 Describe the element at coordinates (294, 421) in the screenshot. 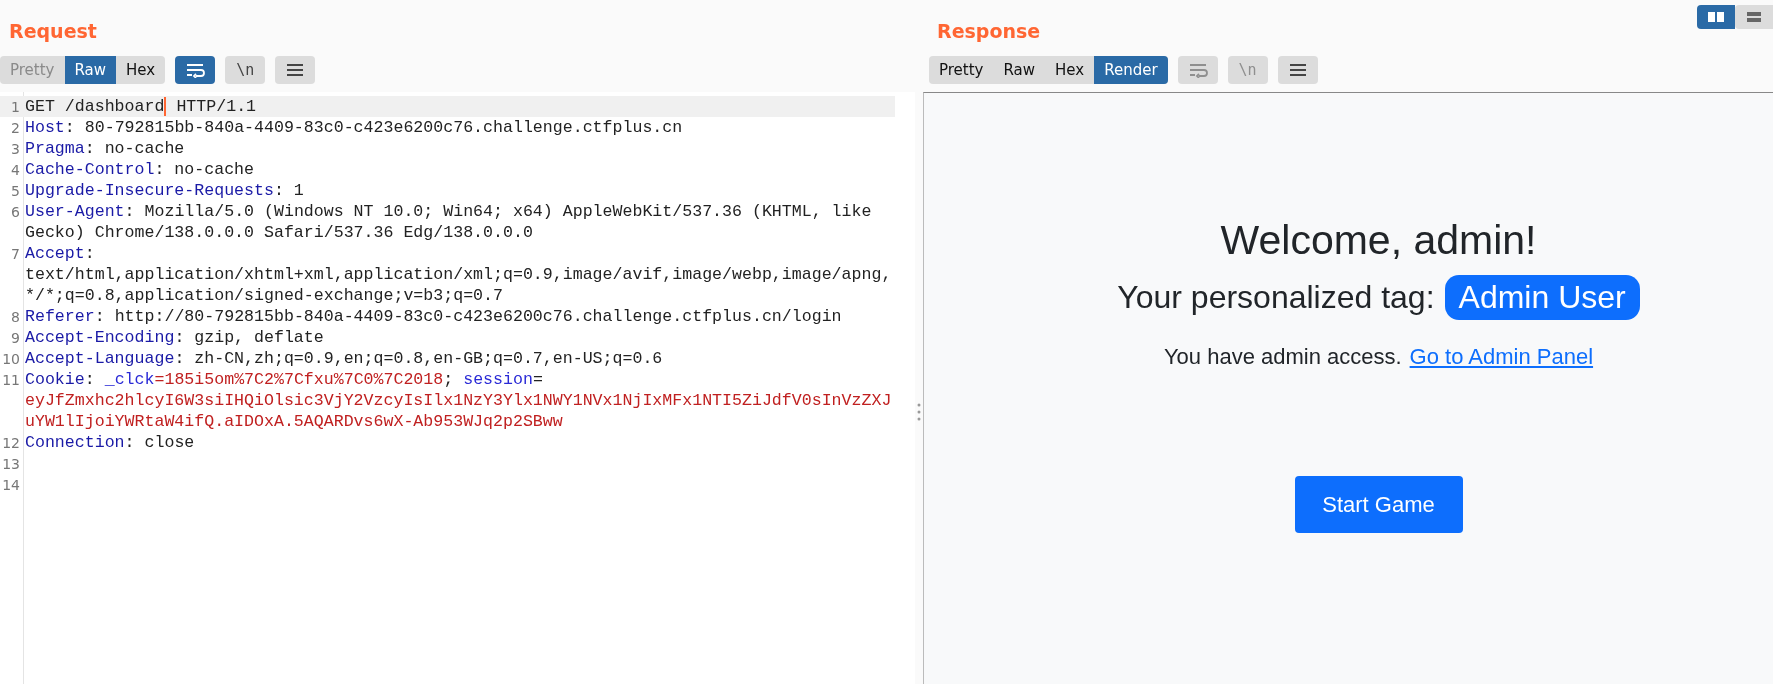

I see `code-line: uYW1lIjoiYWRtaW4ifQ.aIDOxA.5AQARDvs6wX-Ab953WJq2p2SBww` at that location.